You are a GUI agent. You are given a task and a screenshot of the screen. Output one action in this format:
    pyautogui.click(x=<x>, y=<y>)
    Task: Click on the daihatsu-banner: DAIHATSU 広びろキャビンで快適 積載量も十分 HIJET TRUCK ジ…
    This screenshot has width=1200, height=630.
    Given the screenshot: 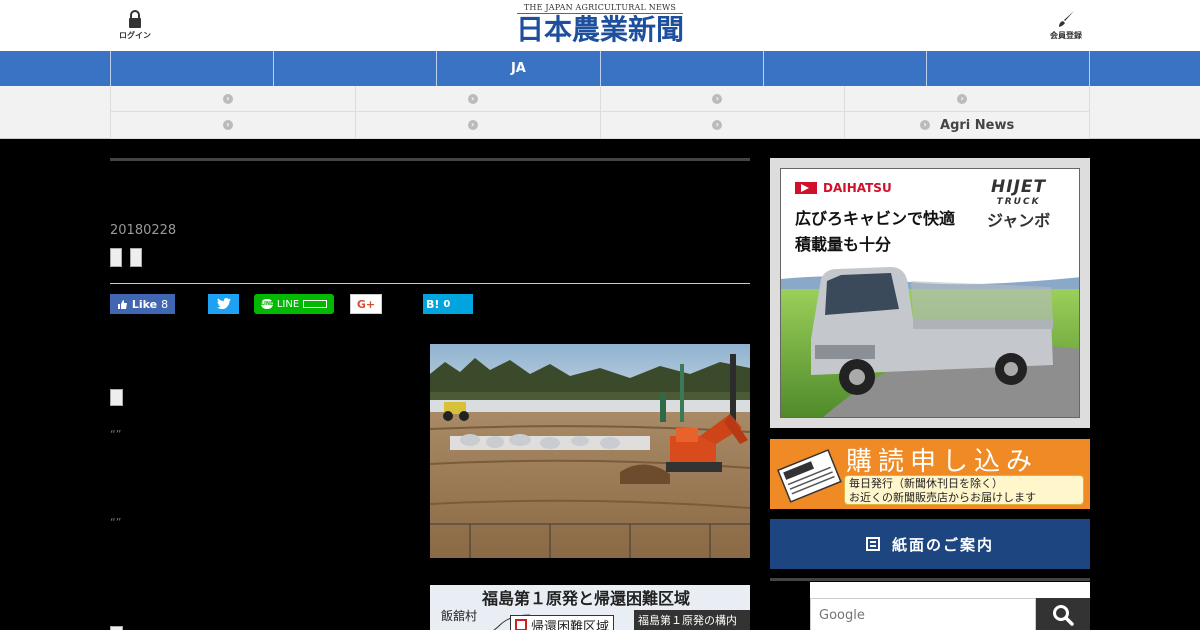 What is the action you would take?
    pyautogui.click(x=930, y=293)
    